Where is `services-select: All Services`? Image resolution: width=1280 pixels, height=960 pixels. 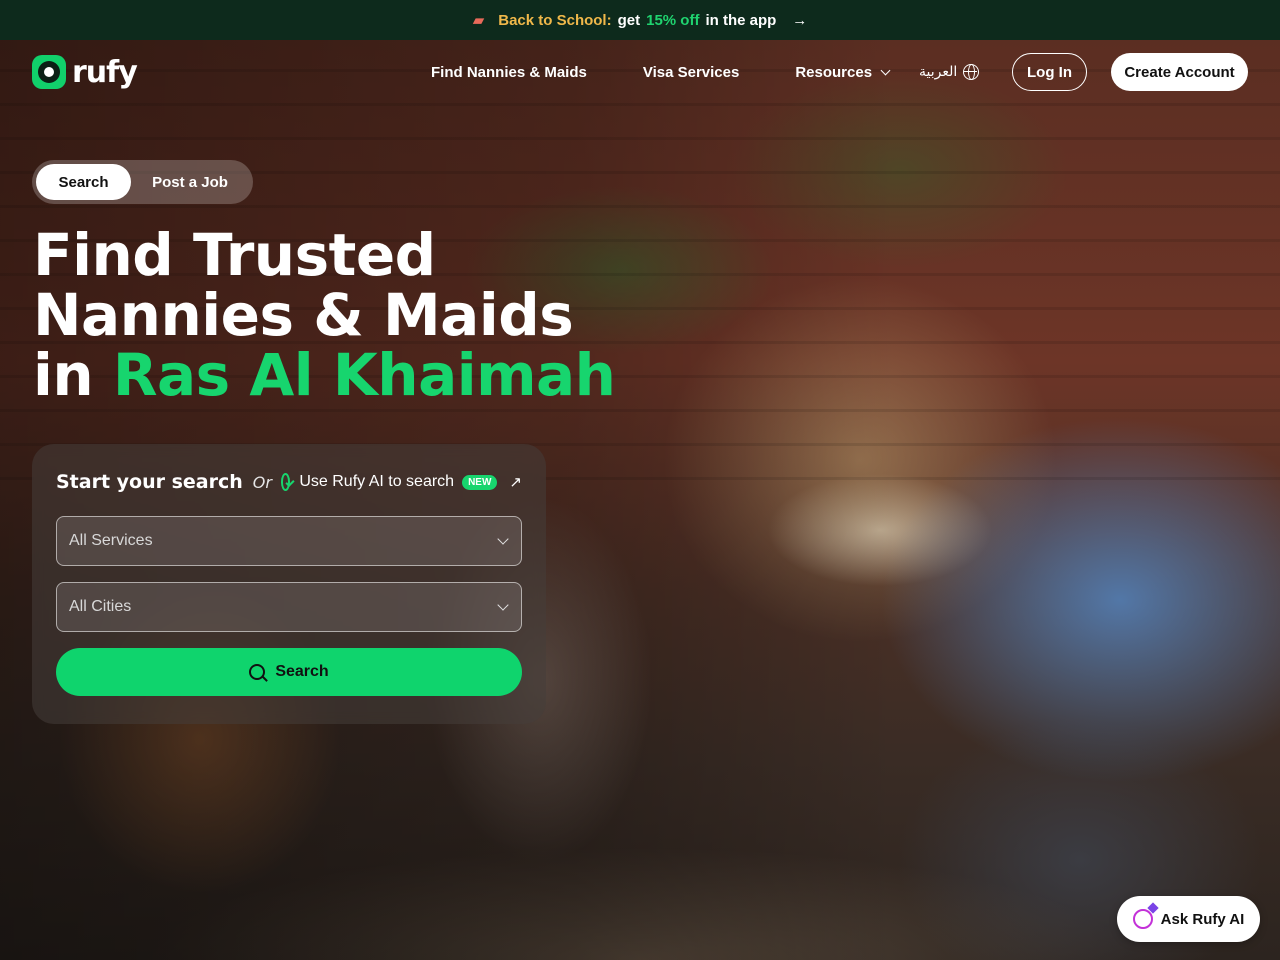
services-select: All Services is located at coordinates (289, 541).